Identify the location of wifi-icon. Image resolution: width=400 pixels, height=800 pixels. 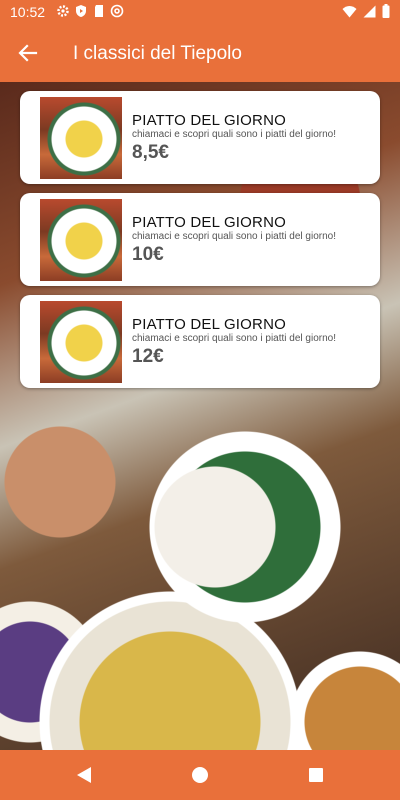
(349, 14).